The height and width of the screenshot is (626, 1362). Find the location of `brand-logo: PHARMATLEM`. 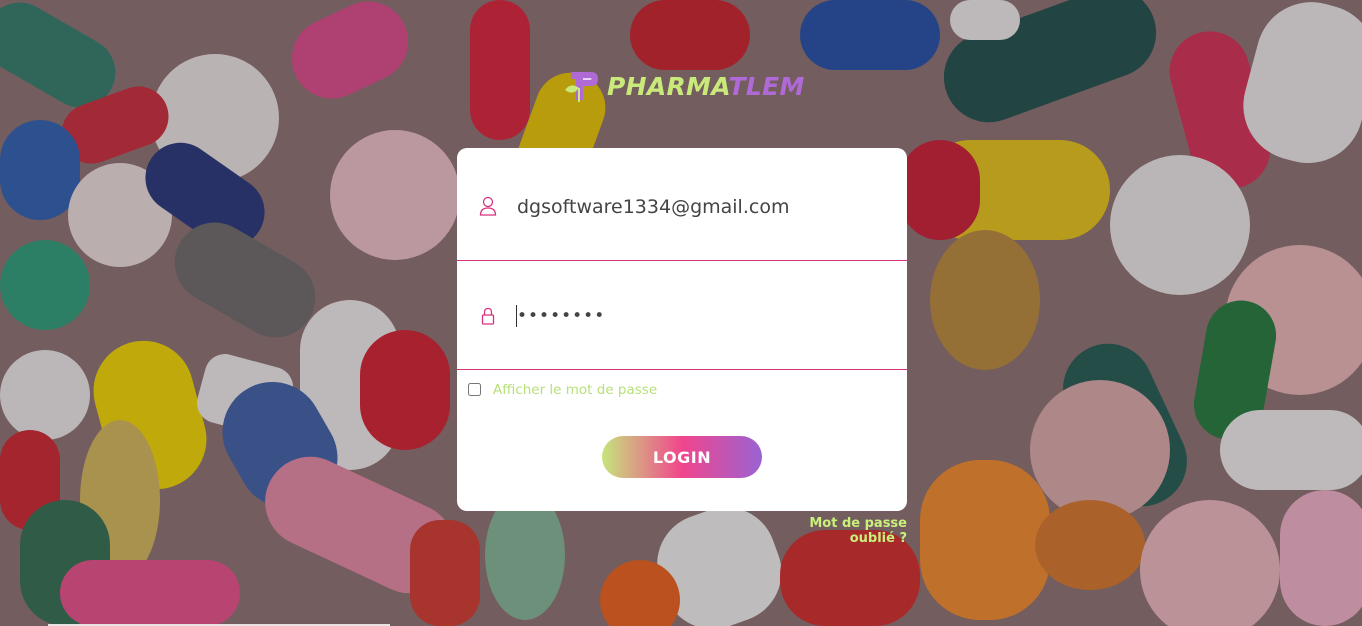

brand-logo: PHARMATLEM is located at coordinates (683, 86).